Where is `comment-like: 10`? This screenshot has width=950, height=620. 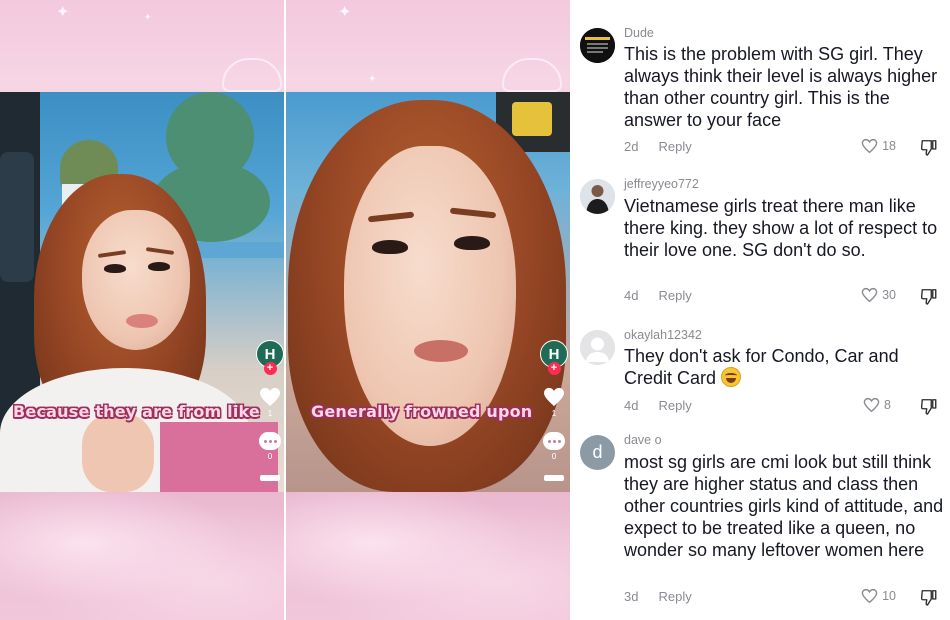 comment-like: 10 is located at coordinates (878, 596).